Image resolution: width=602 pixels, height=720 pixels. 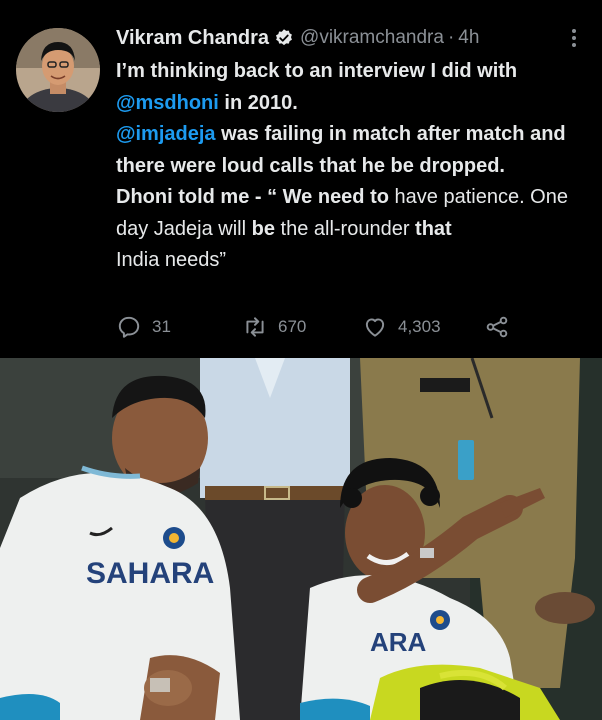 What do you see at coordinates (167, 103) in the screenshot?
I see `mention-msdhoni: @msdhoni` at bounding box center [167, 103].